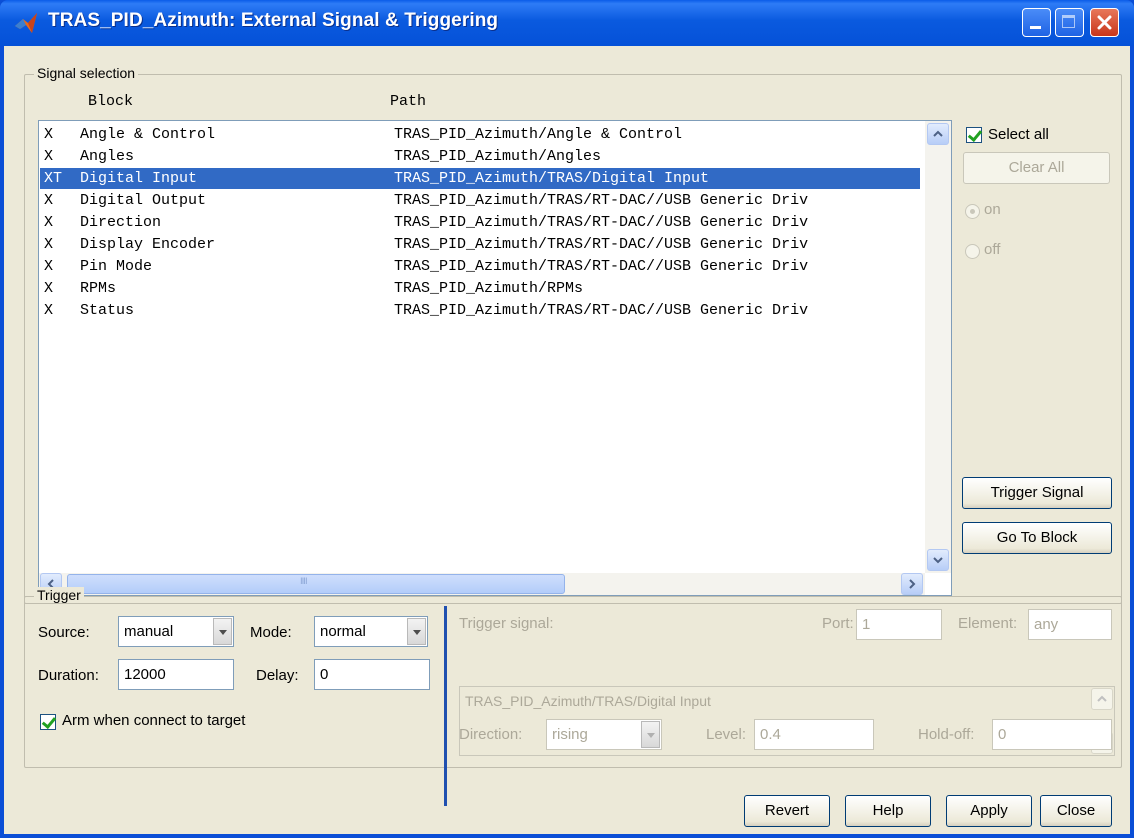 The height and width of the screenshot is (838, 1134). I want to click on signal-selection-label: Signal selection, so click(86, 73).